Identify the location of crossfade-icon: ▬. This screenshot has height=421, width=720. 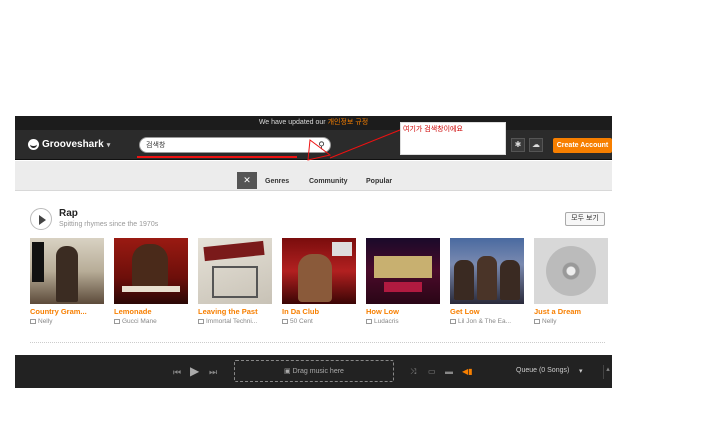
(449, 371).